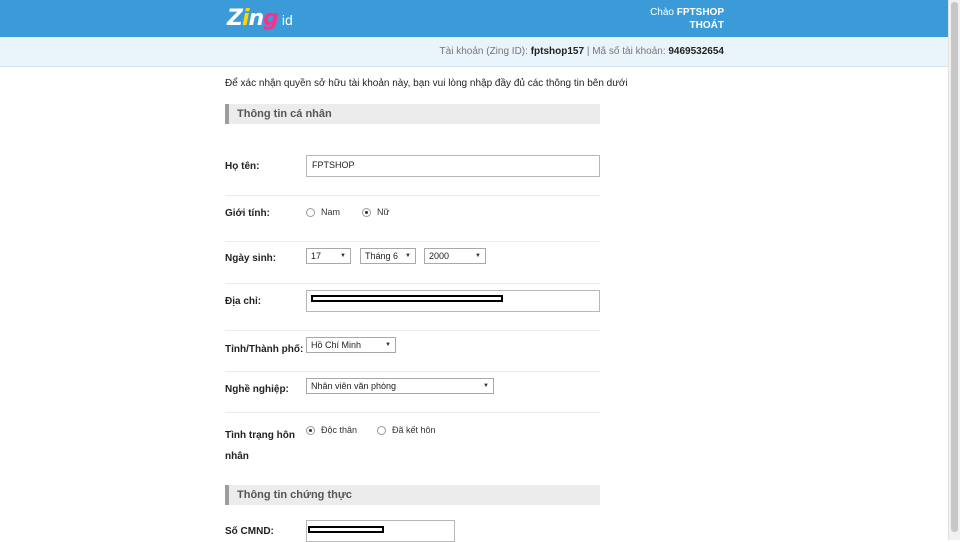 This screenshot has height=542, width=960. I want to click on account-number-value: 9469532654, so click(696, 51).